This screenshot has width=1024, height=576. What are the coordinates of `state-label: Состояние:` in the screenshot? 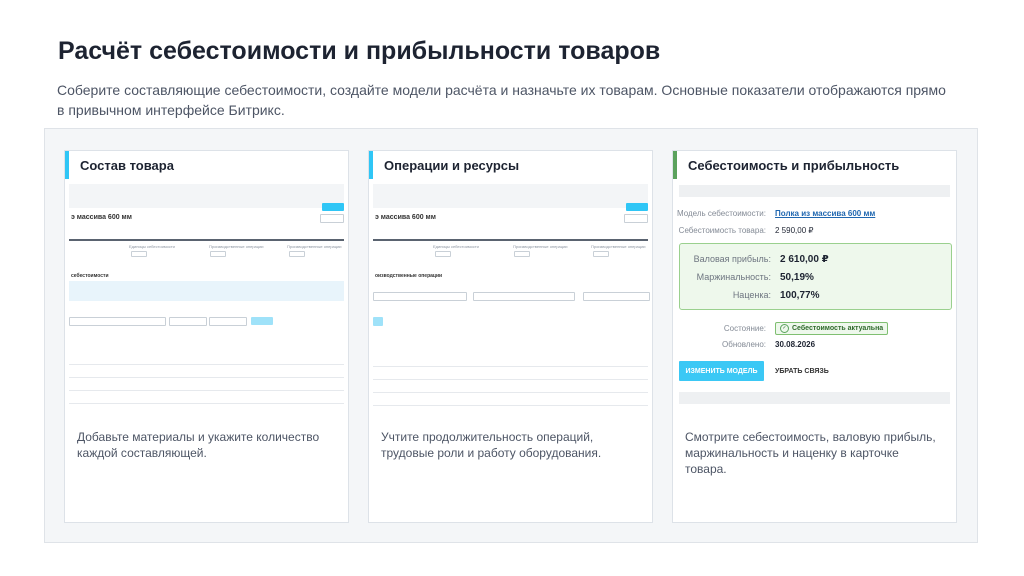 It's located at (744, 328).